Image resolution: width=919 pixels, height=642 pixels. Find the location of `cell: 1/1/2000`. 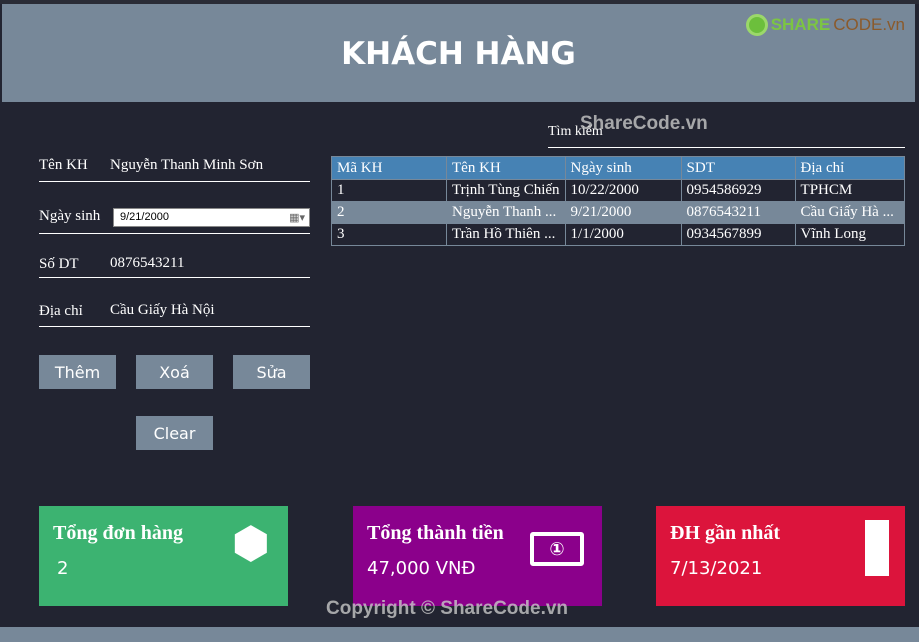

cell: 1/1/2000 is located at coordinates (623, 234).